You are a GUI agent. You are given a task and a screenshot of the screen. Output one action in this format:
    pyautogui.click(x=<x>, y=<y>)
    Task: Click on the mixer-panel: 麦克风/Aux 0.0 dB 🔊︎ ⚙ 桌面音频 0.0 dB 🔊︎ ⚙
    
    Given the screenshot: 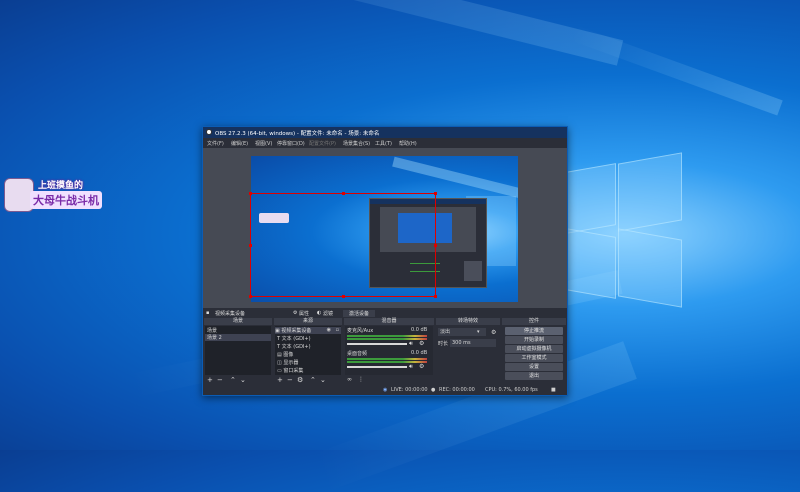 What is the action you would take?
    pyautogui.click(x=389, y=350)
    